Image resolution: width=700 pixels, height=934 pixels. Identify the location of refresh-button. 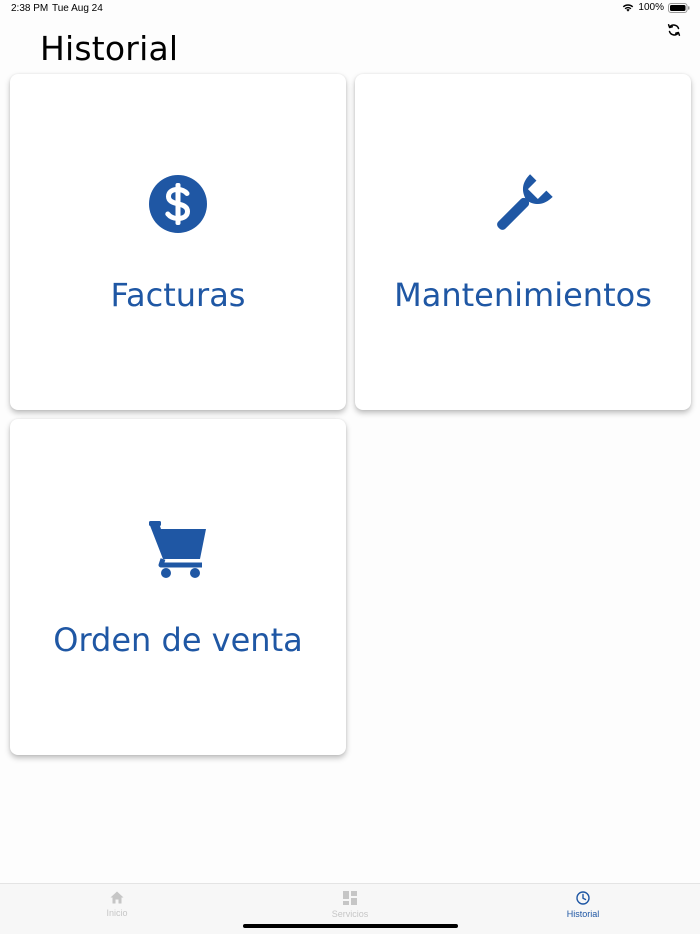
(674, 31).